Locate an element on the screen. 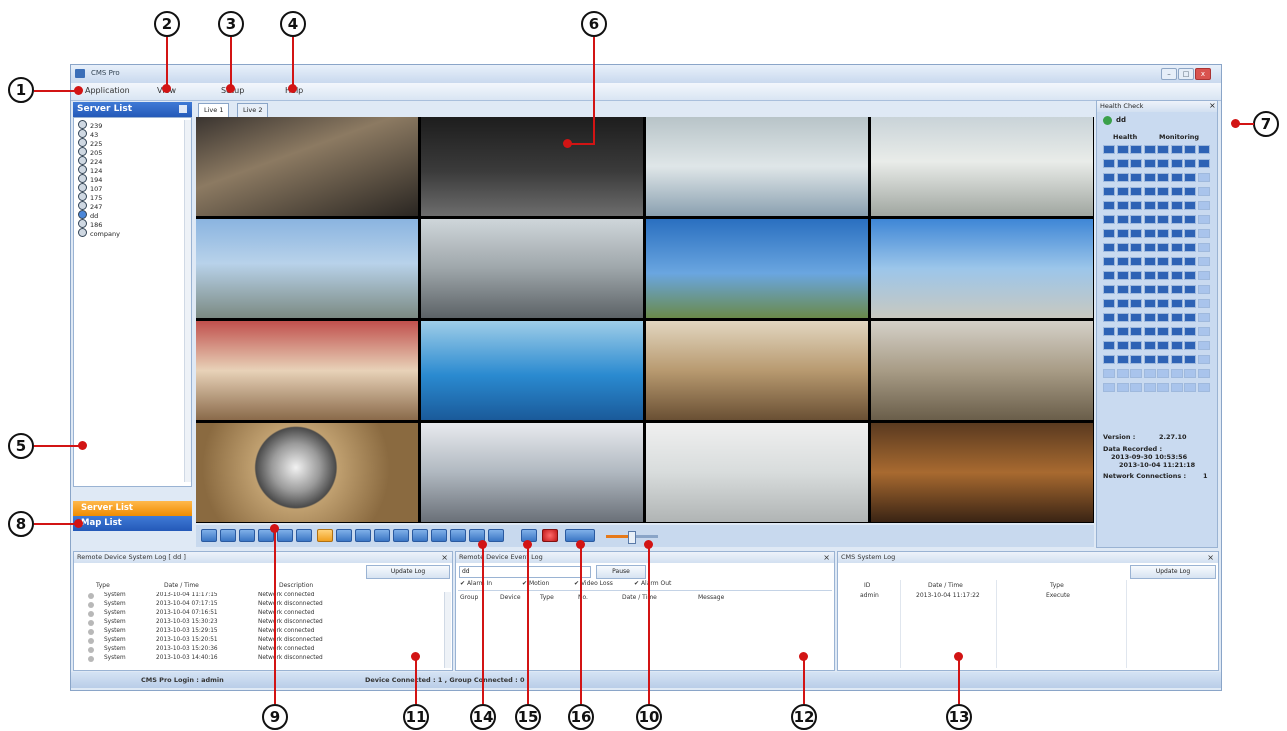 This screenshot has height=731, width=1287. callout-line is located at coordinates (594, 90).